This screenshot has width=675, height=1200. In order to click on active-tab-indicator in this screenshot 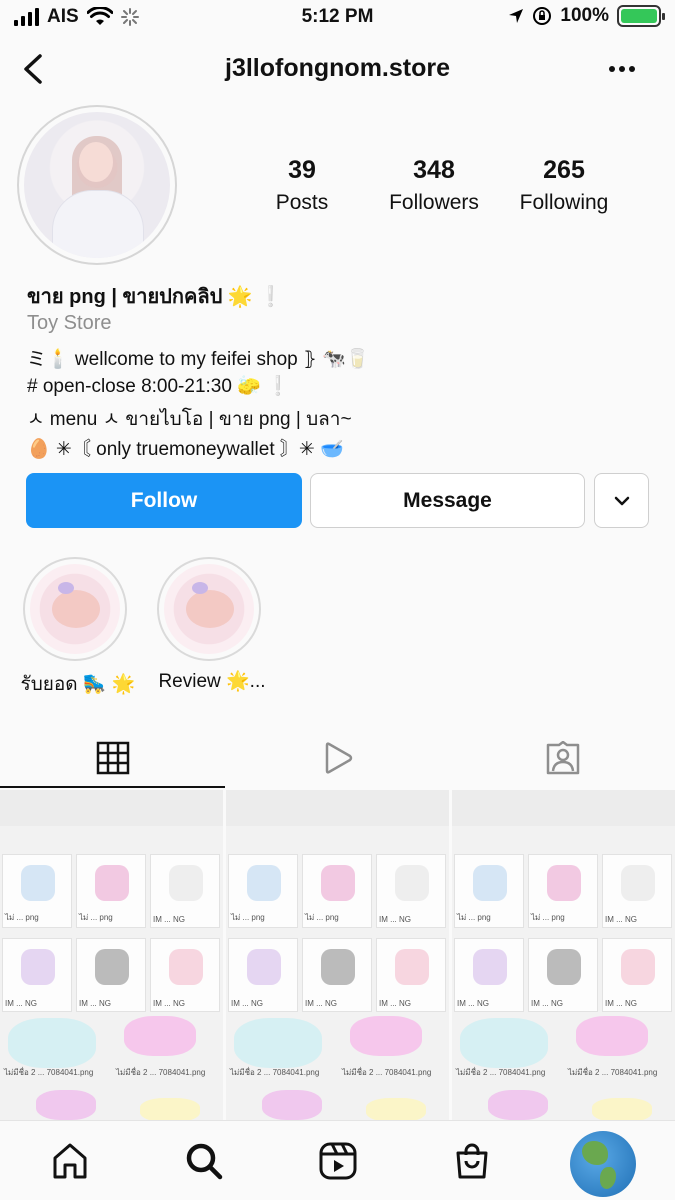, I will do `click(112, 787)`.